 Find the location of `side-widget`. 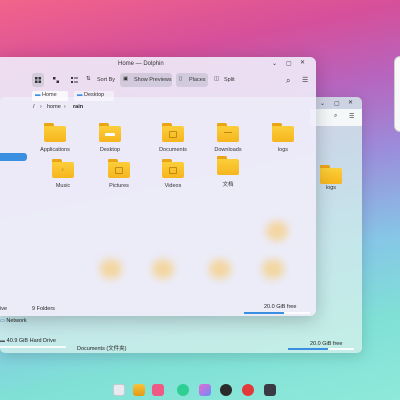

side-widget is located at coordinates (397, 94).